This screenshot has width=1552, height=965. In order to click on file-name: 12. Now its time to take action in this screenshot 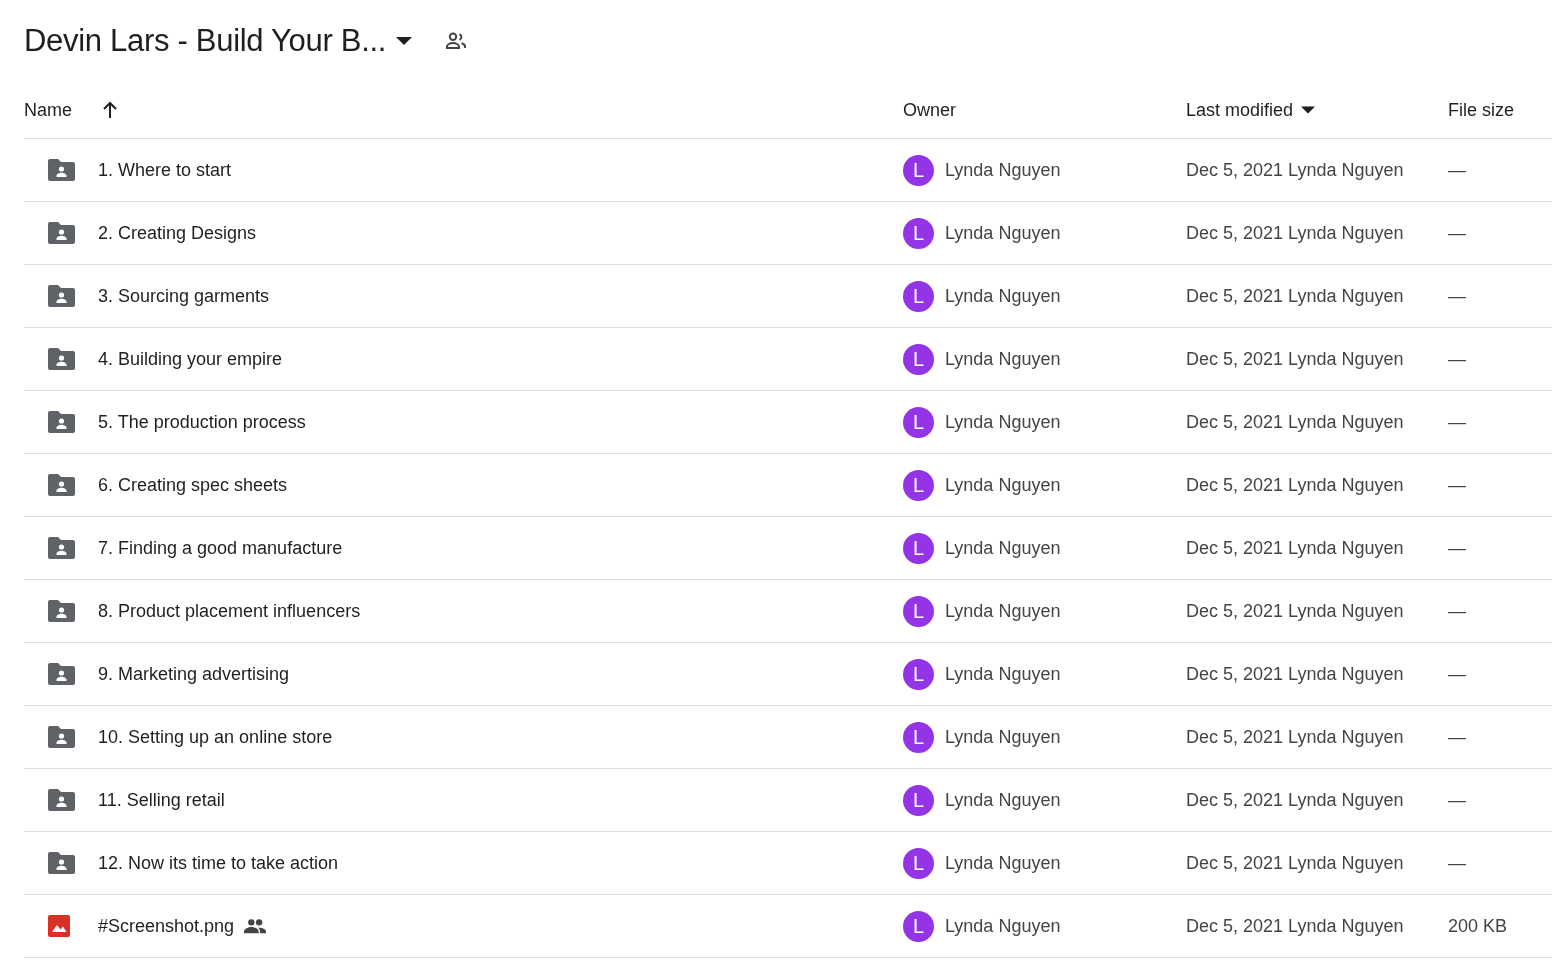, I will do `click(218, 863)`.